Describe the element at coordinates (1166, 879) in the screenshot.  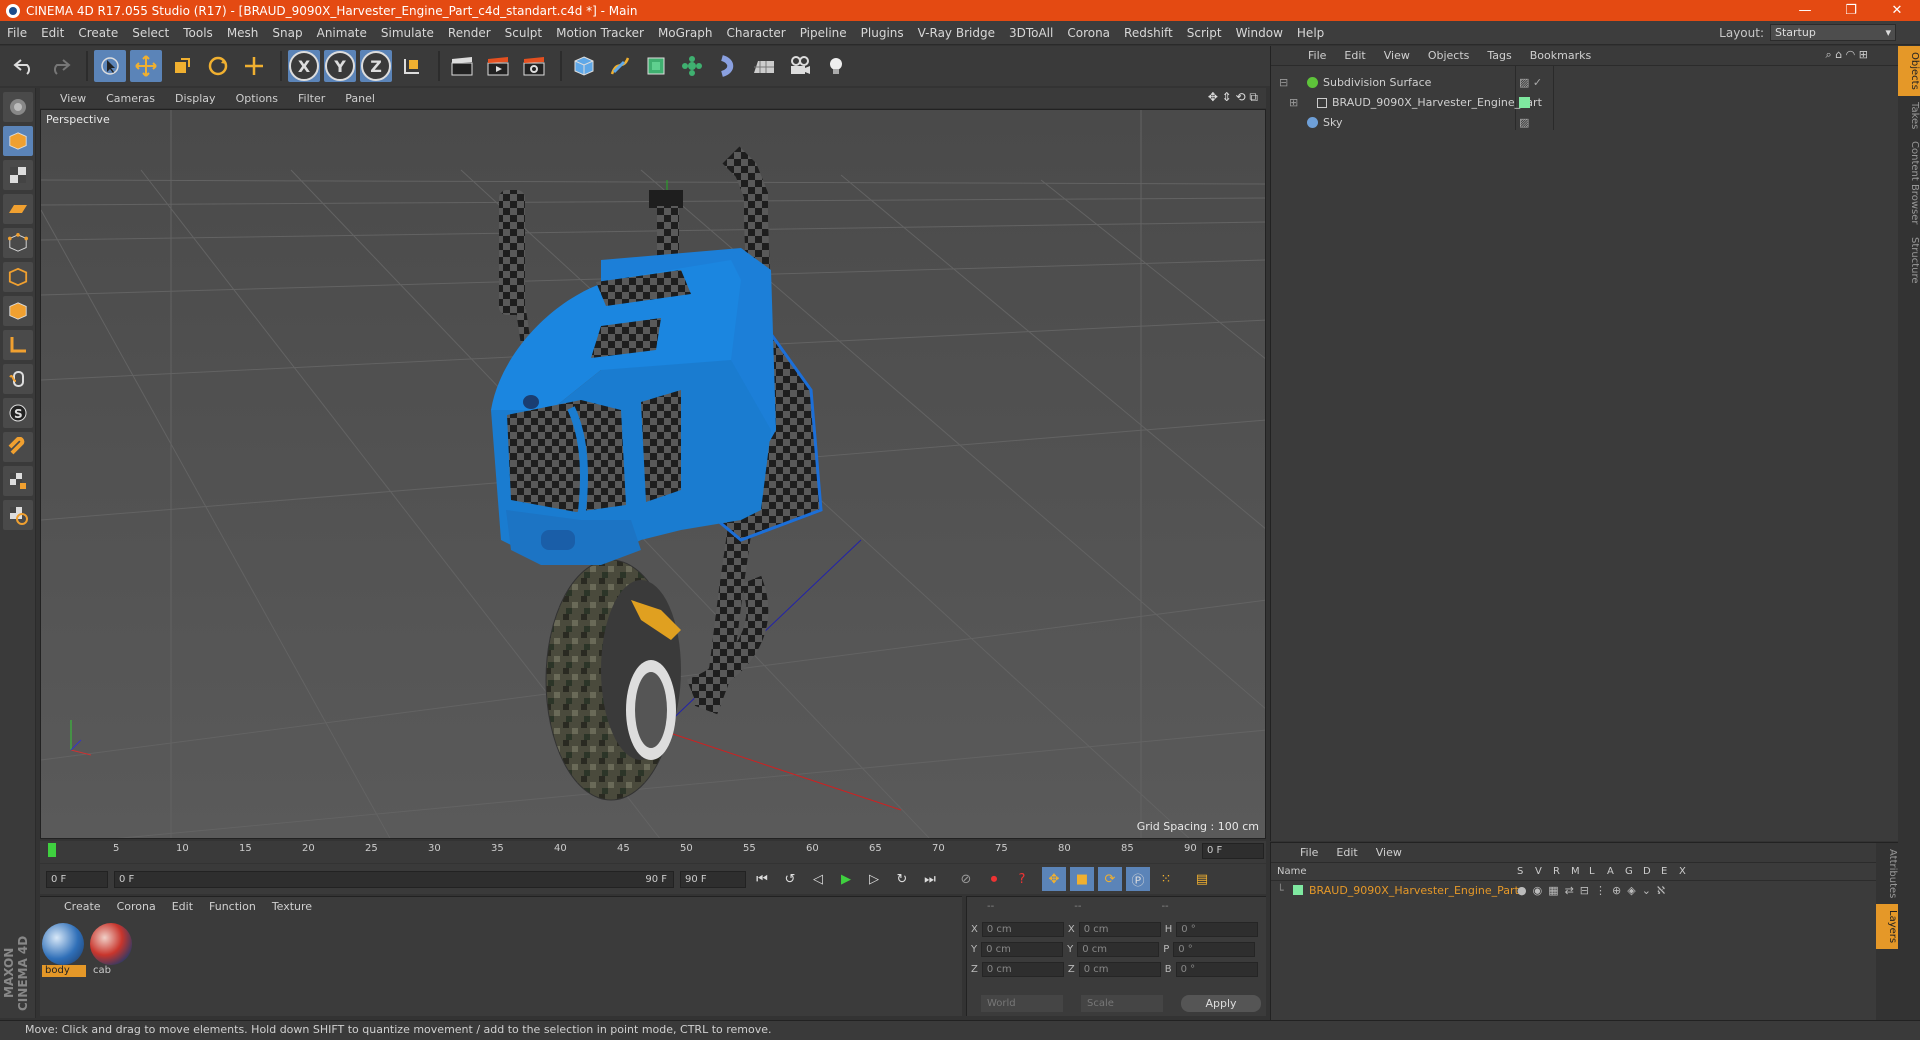
I see `key-pla-button: ⁙` at that location.